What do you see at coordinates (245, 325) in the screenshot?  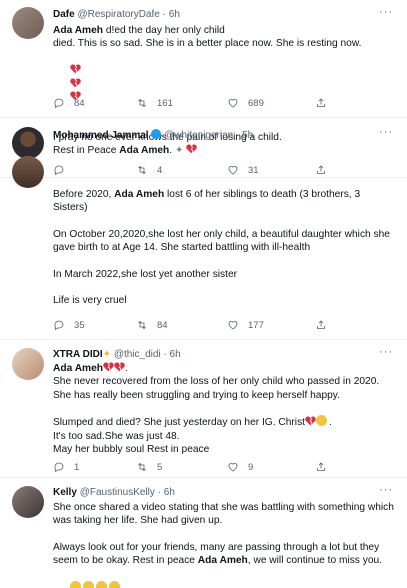 I see `like-button: 177` at bounding box center [245, 325].